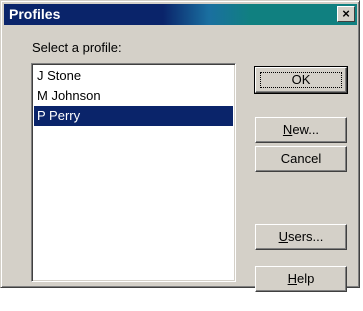 This screenshot has height=311, width=363. I want to click on window-title: Profiles, so click(35, 14).